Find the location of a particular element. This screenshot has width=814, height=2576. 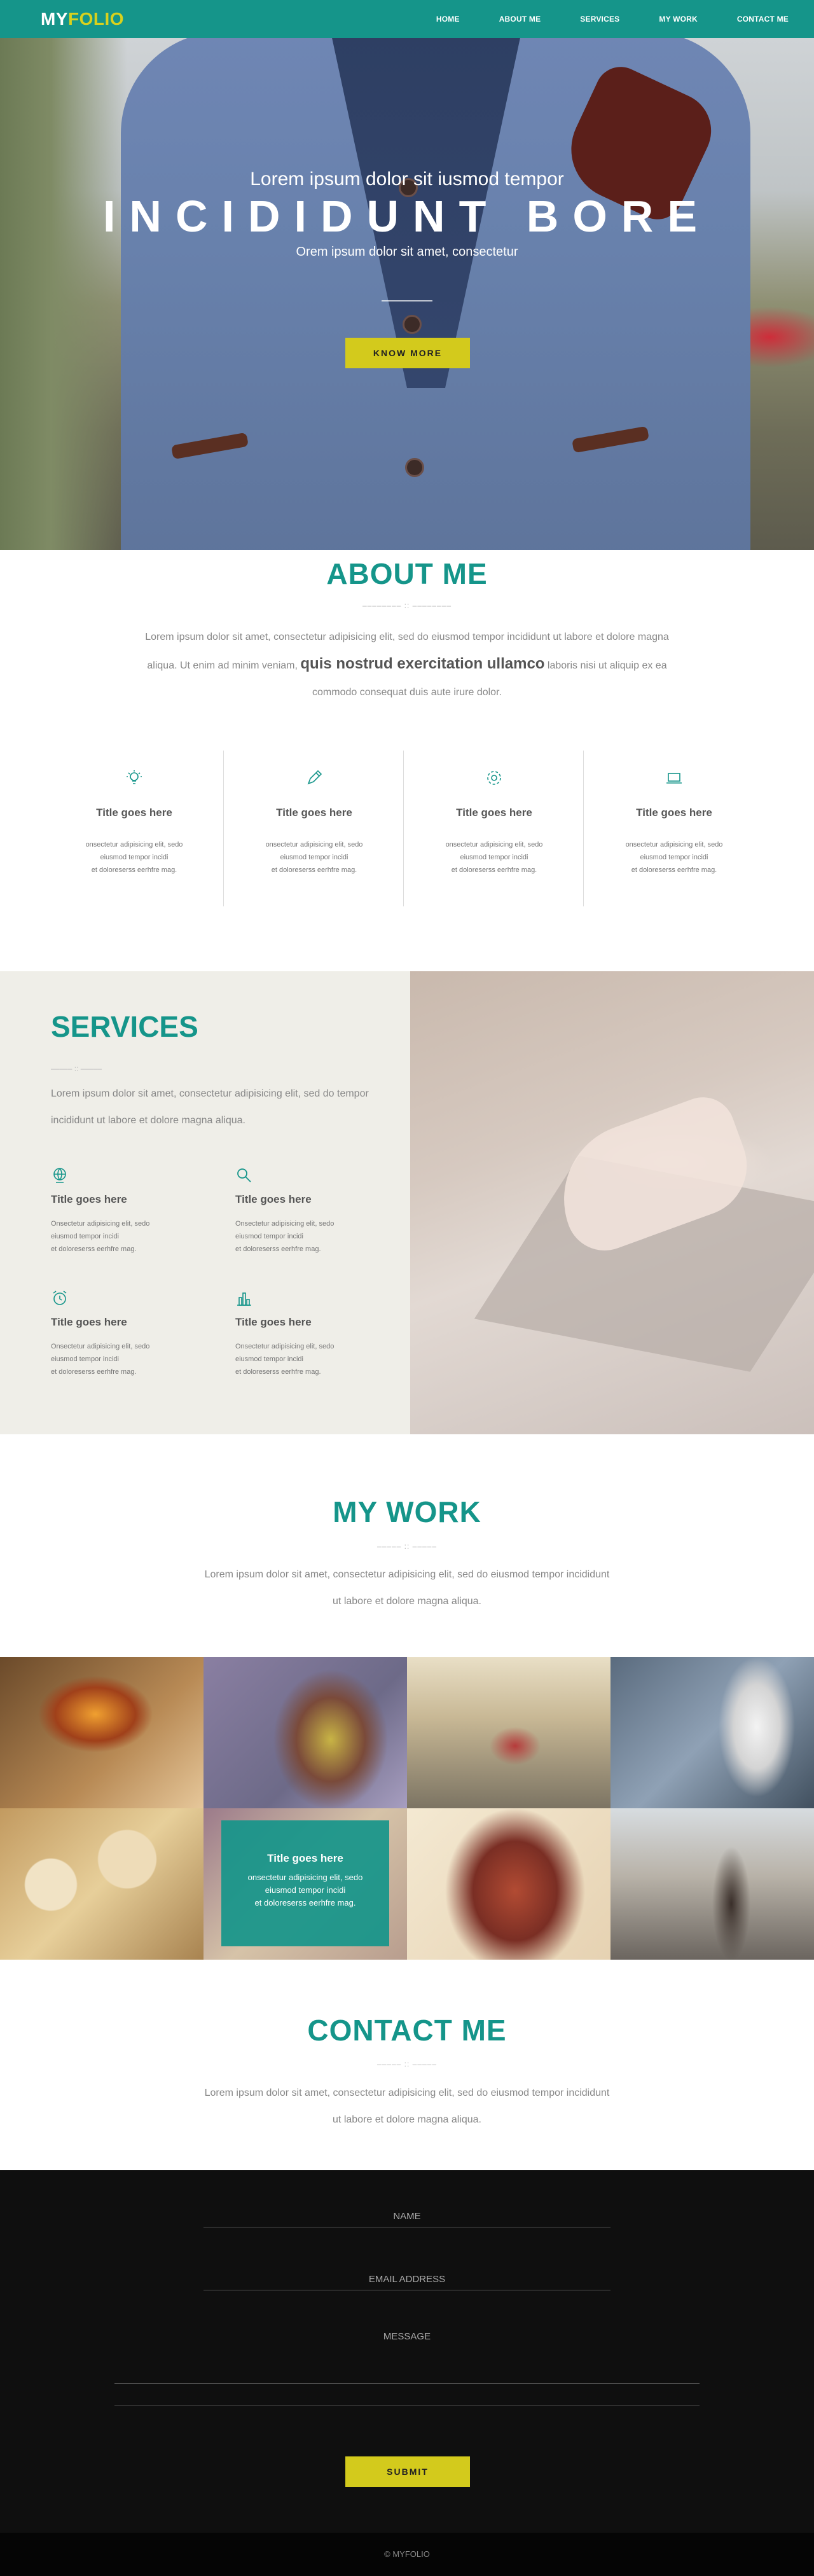

logo-my: MY is located at coordinates (55, 19).